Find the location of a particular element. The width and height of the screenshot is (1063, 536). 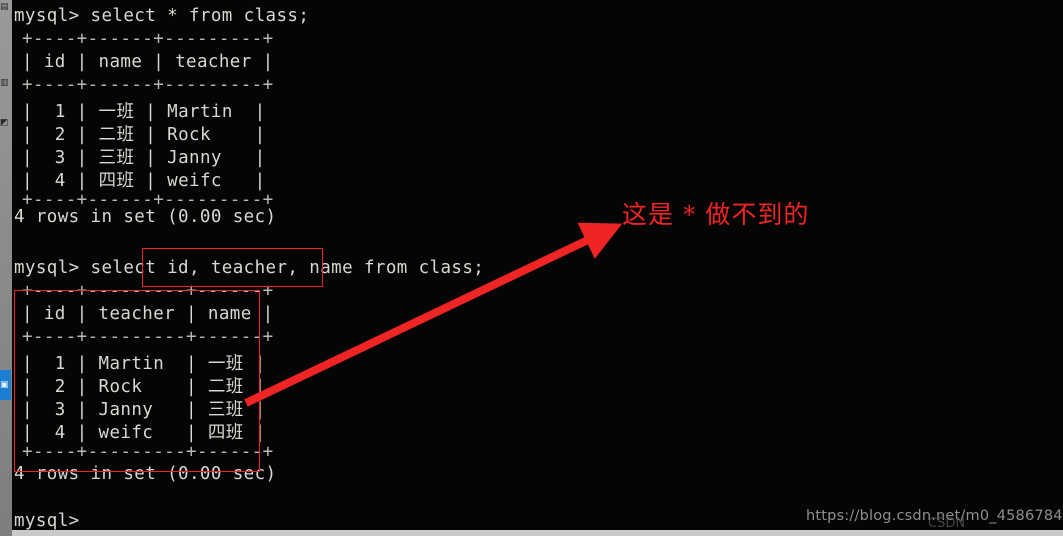

table1-rowcount: 4 rows in set (0.00 sec) is located at coordinates (145, 217).